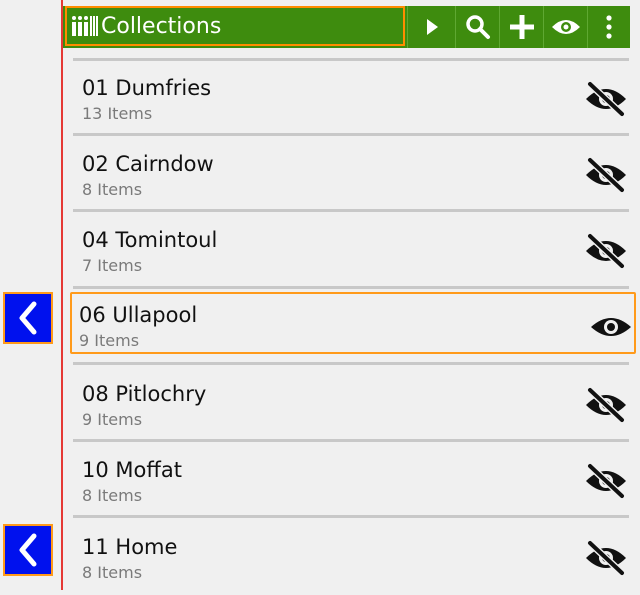  What do you see at coordinates (352, 175) in the screenshot?
I see `list-item: 02 Cairndow 8 Items` at bounding box center [352, 175].